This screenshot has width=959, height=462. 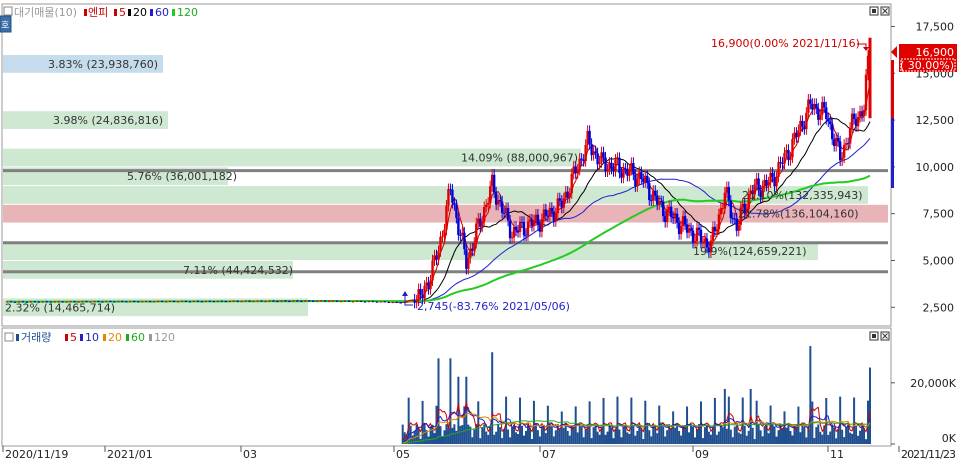 I want to click on legend-marker, so click(x=151, y=12).